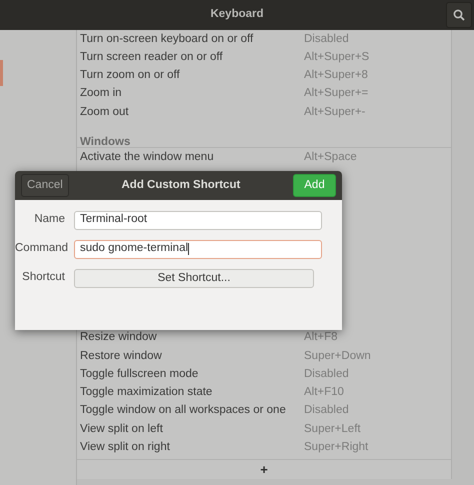  Describe the element at coordinates (152, 57) in the screenshot. I see `shortcut-name: Turn screen reader on or off` at that location.